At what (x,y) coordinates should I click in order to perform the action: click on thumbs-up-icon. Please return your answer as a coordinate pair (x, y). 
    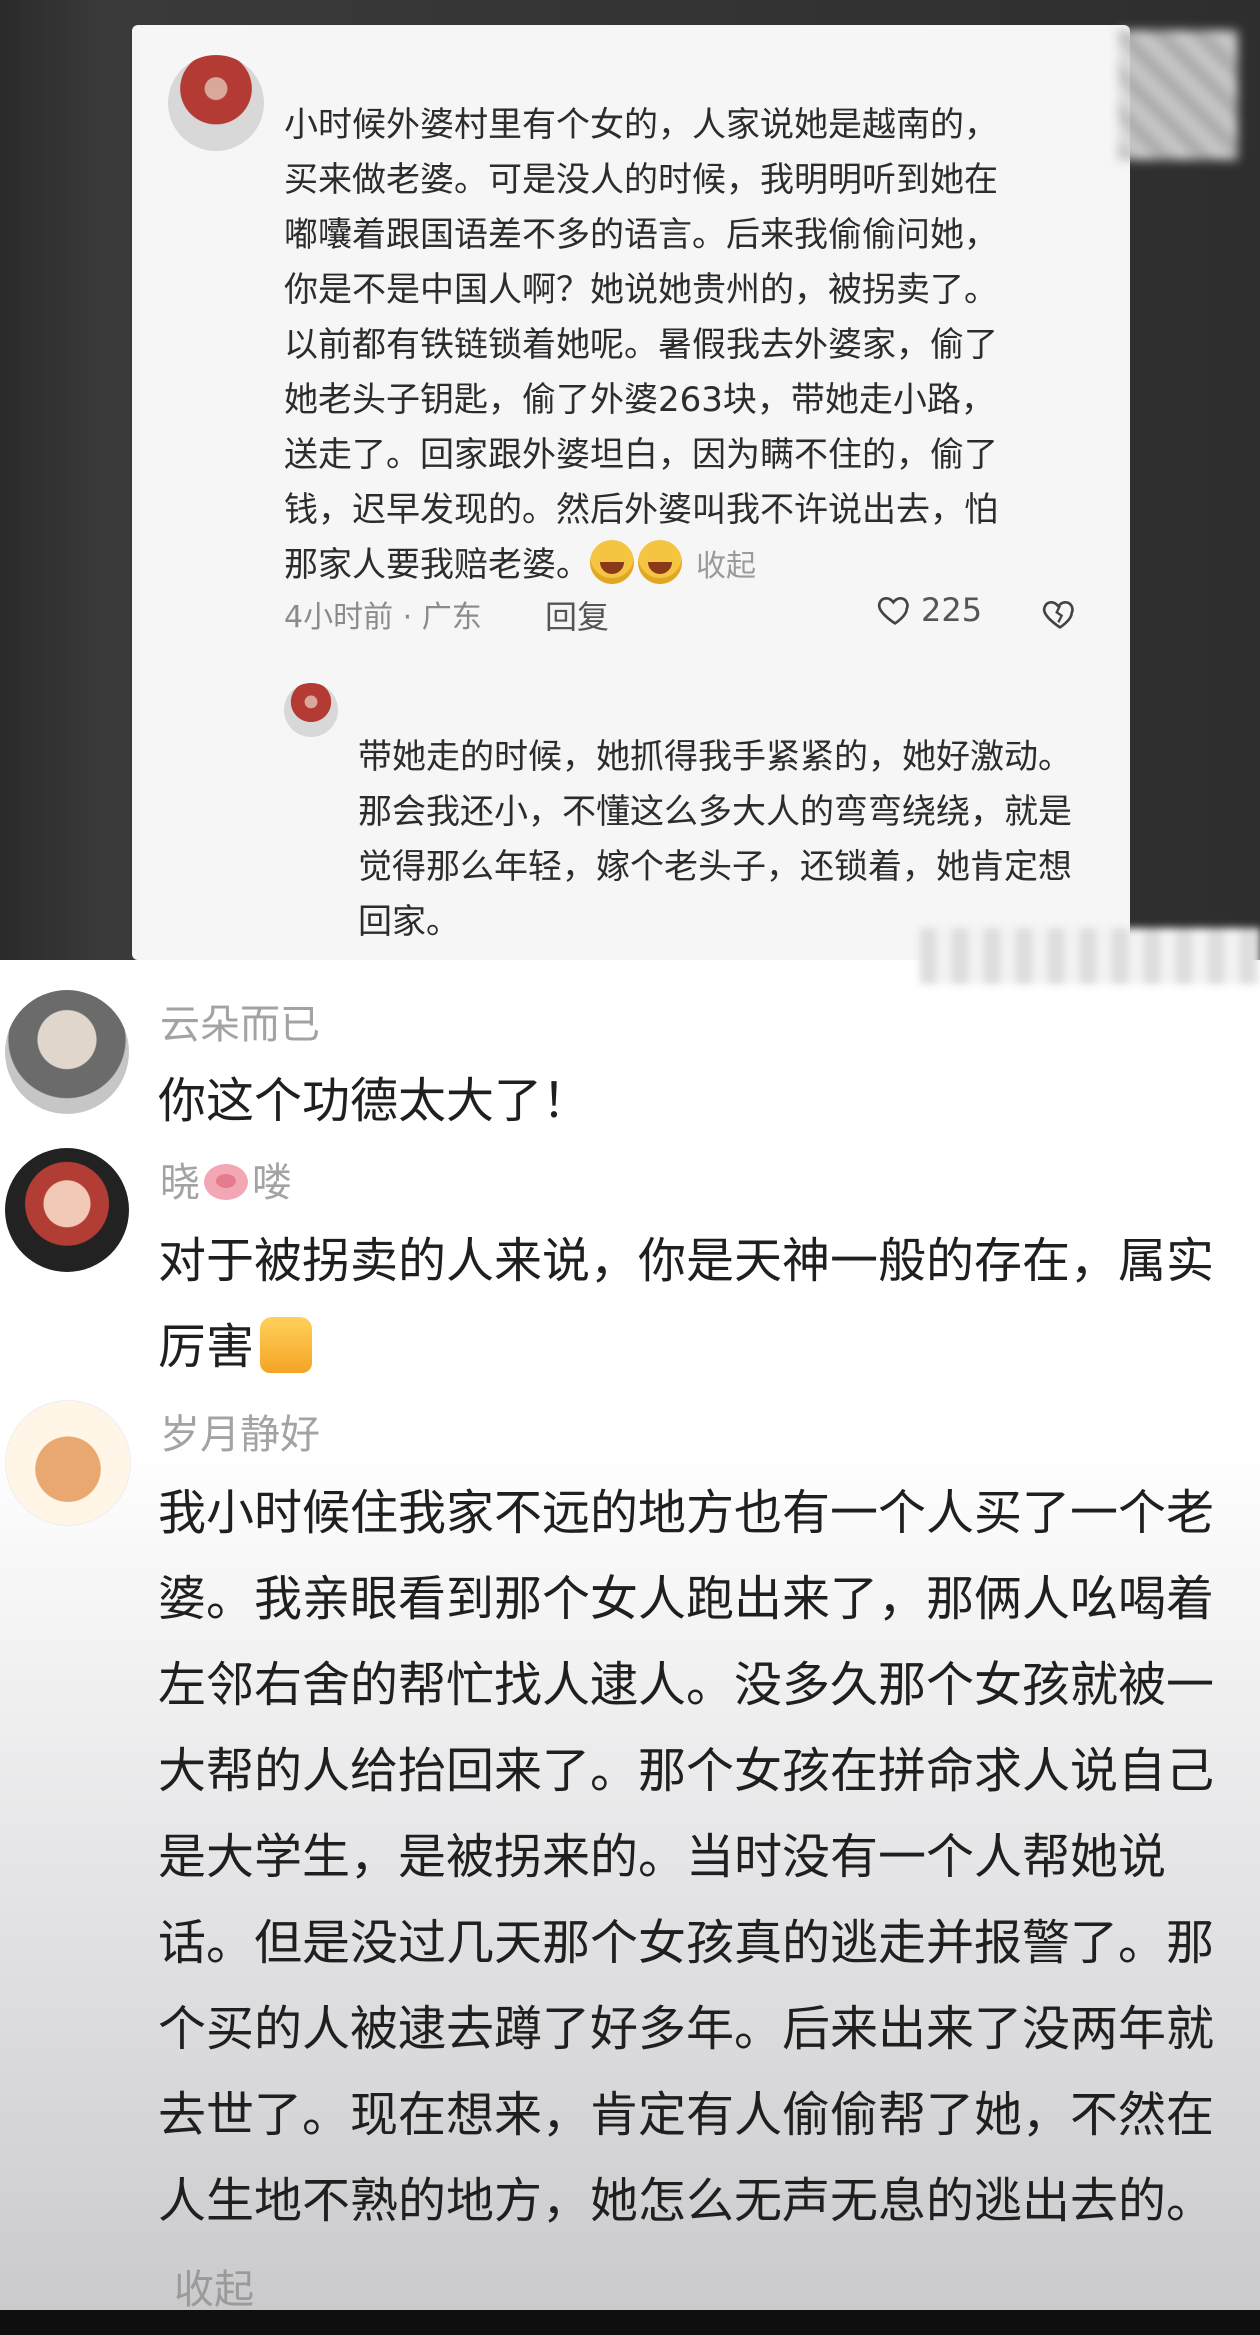
    Looking at the image, I should click on (286, 1345).